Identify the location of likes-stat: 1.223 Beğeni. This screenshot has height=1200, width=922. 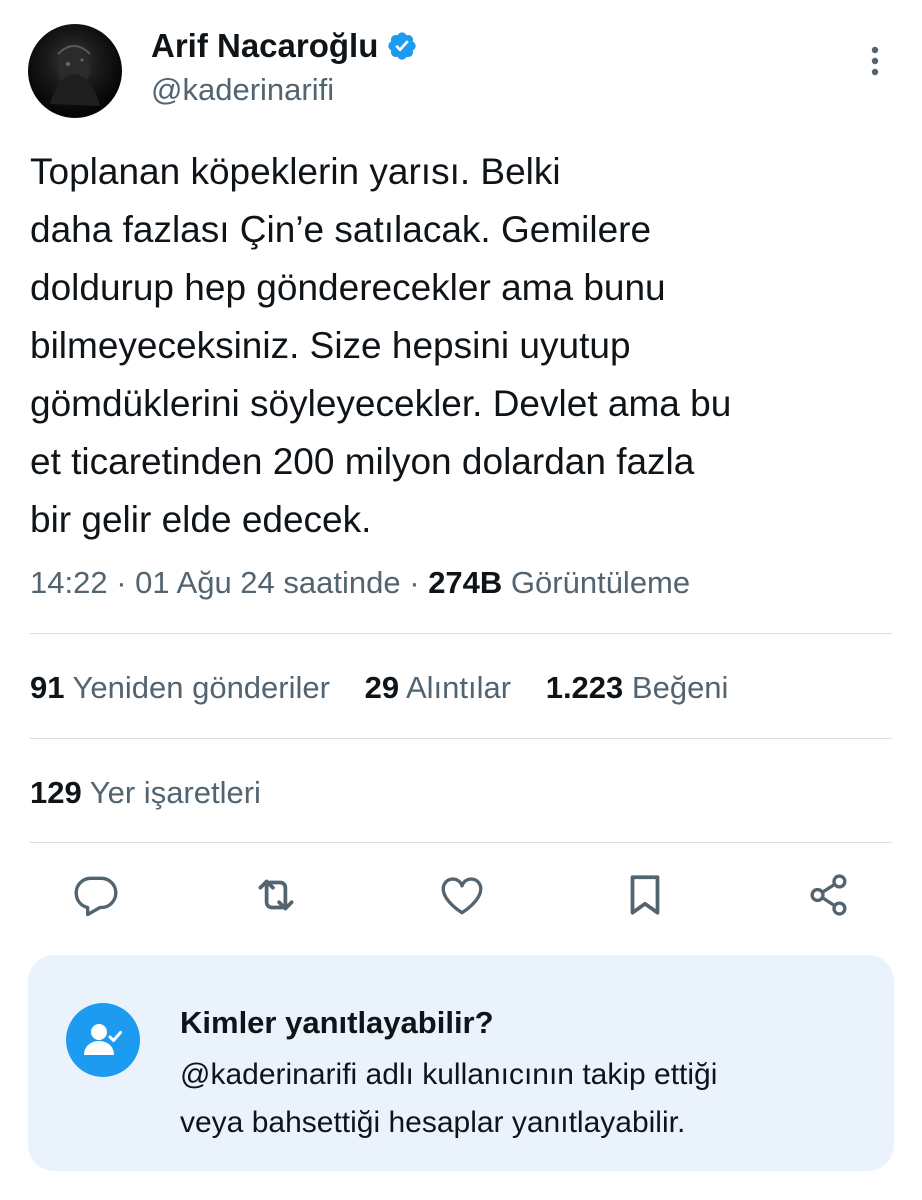
(637, 687).